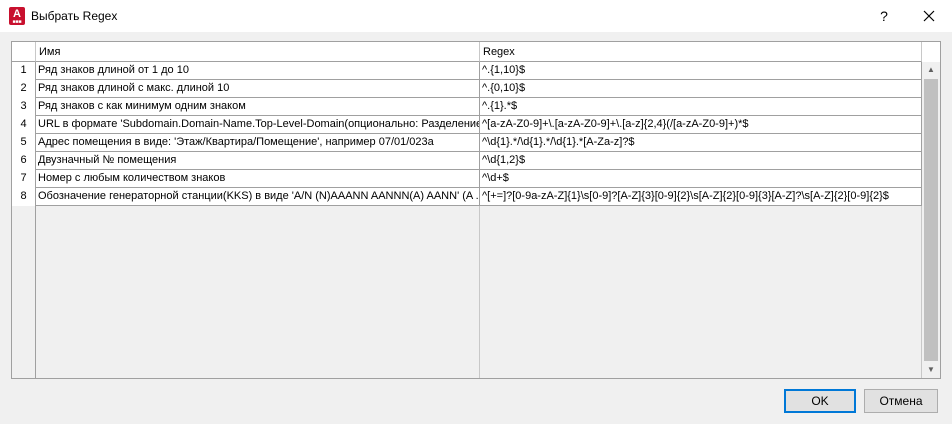  I want to click on scroll-thumb, so click(931, 220).